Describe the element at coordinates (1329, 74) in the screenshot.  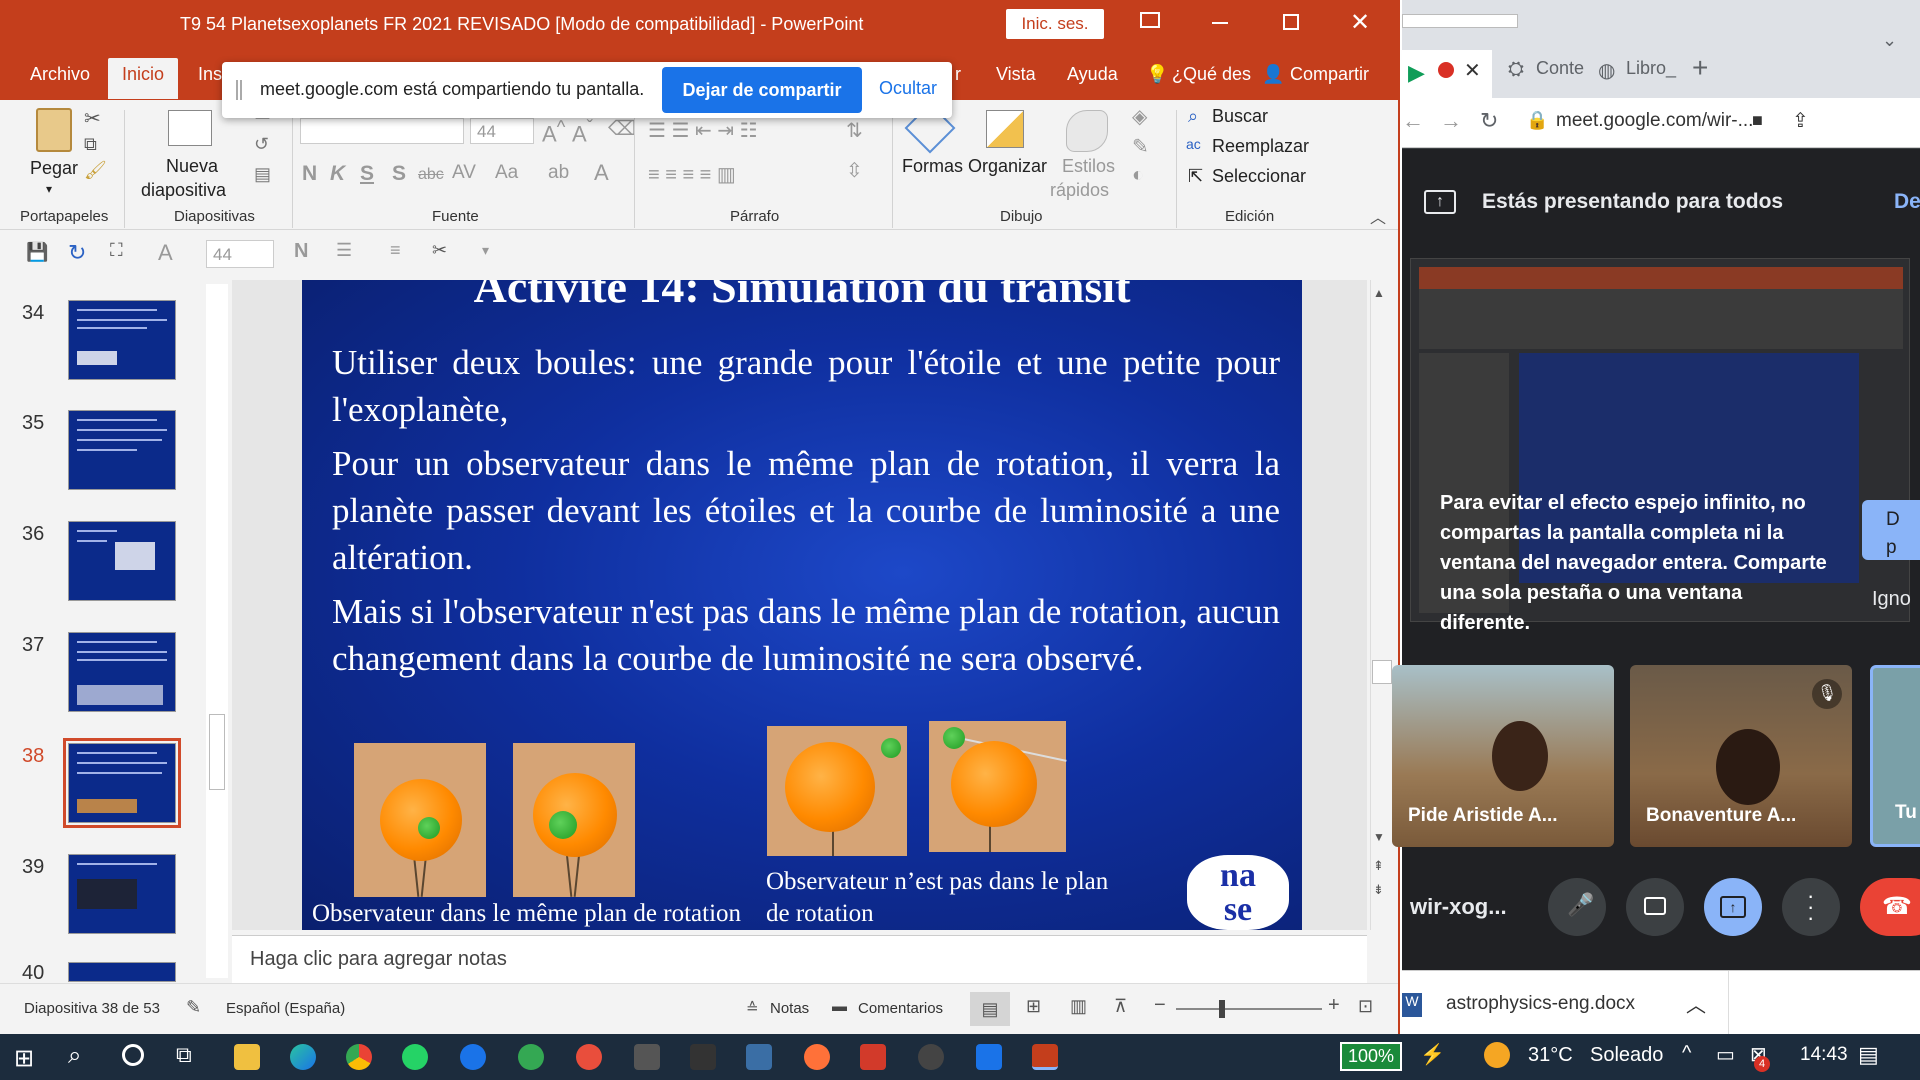
I see `share-button: Compartir` at that location.